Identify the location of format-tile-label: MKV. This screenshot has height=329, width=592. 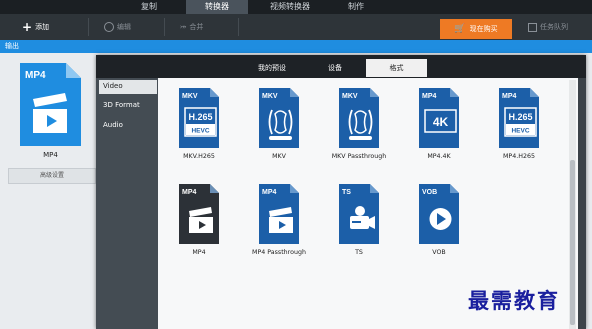
(279, 156).